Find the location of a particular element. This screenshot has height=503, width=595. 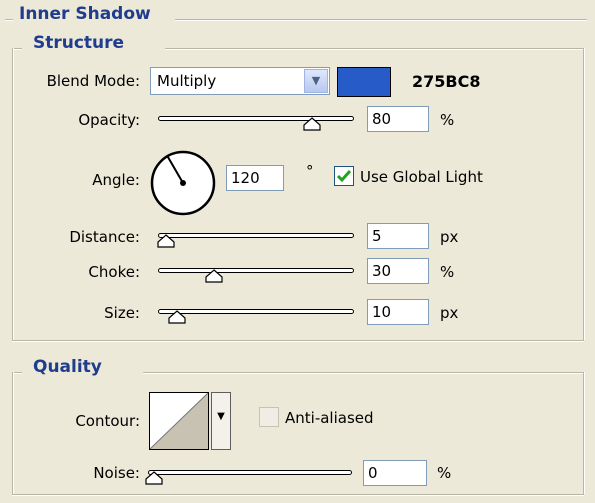

structure-frame-right is located at coordinates (584, 194).